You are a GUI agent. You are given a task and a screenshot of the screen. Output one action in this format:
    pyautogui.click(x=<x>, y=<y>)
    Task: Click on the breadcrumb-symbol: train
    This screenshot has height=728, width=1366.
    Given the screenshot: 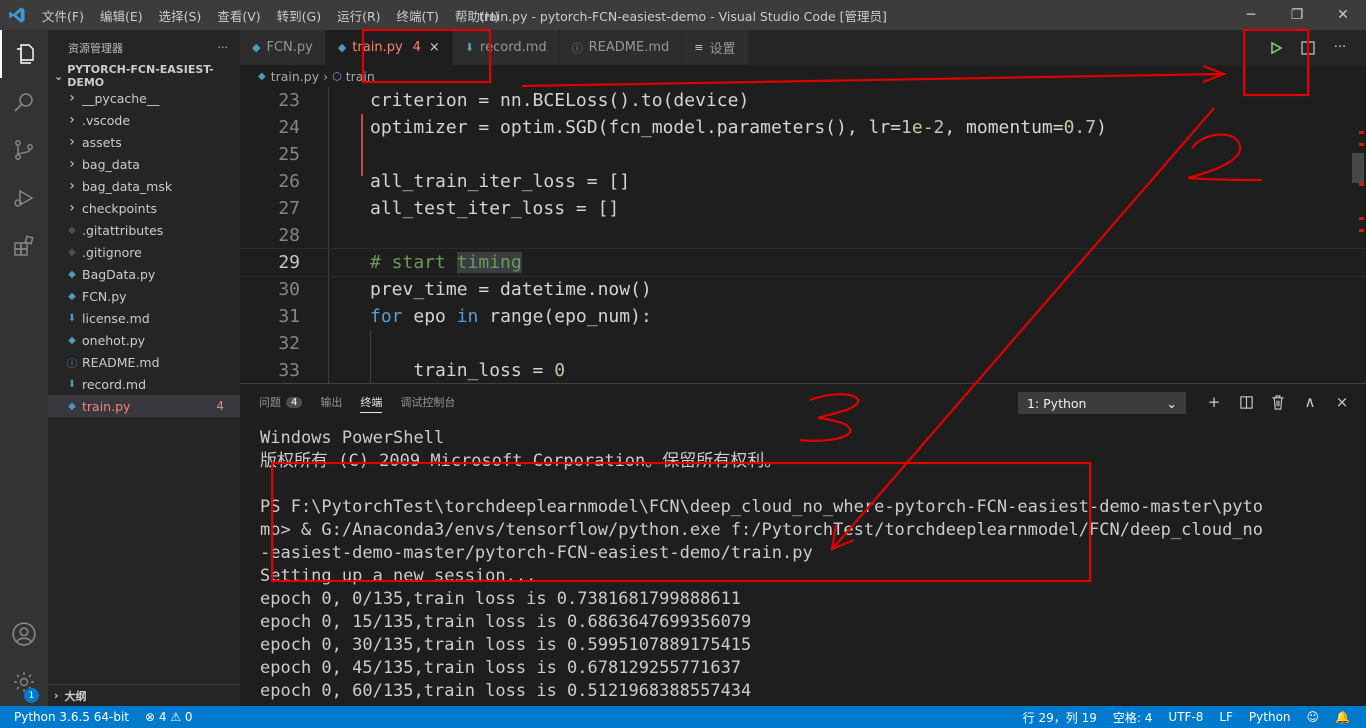 What is the action you would take?
    pyautogui.click(x=360, y=76)
    